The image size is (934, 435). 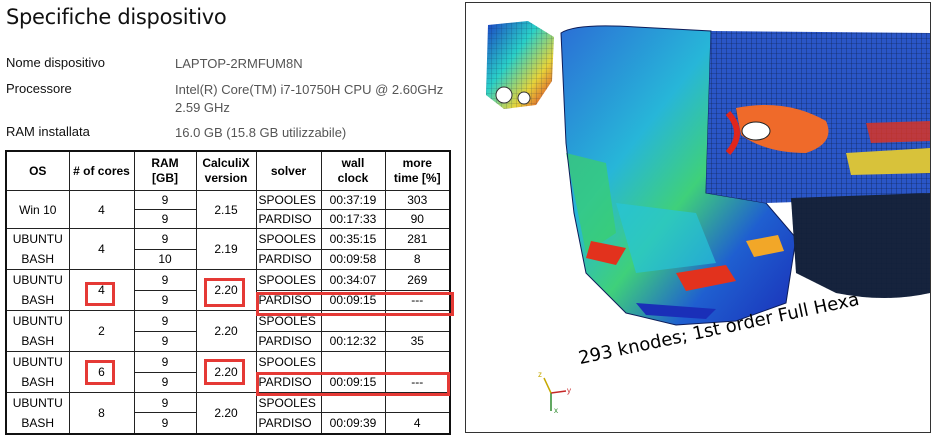 What do you see at coordinates (202, 107) in the screenshot?
I see `spec-value-processor-line2: 2.59 GHz` at bounding box center [202, 107].